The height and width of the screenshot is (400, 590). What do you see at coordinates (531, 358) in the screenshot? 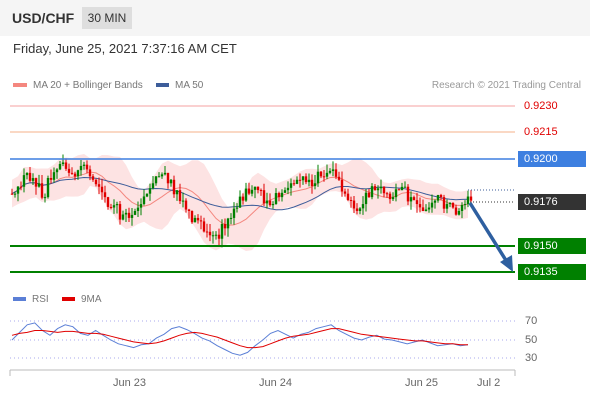
I see `rsi-level-30: 30` at bounding box center [531, 358].